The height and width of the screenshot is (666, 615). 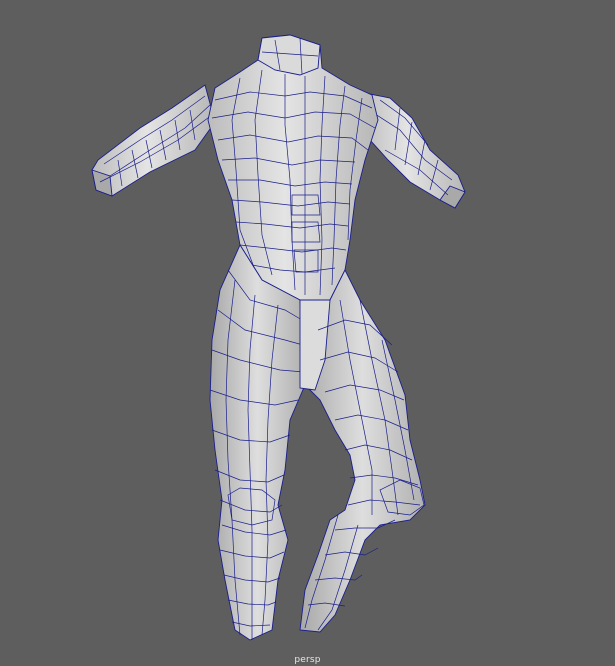 I want to click on right-leg, so click(x=362, y=450).